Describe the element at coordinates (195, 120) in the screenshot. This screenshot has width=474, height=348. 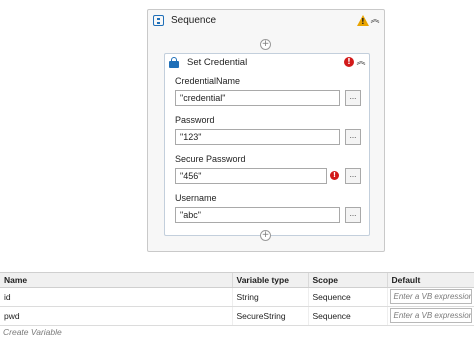
I see `password-label: Password` at that location.